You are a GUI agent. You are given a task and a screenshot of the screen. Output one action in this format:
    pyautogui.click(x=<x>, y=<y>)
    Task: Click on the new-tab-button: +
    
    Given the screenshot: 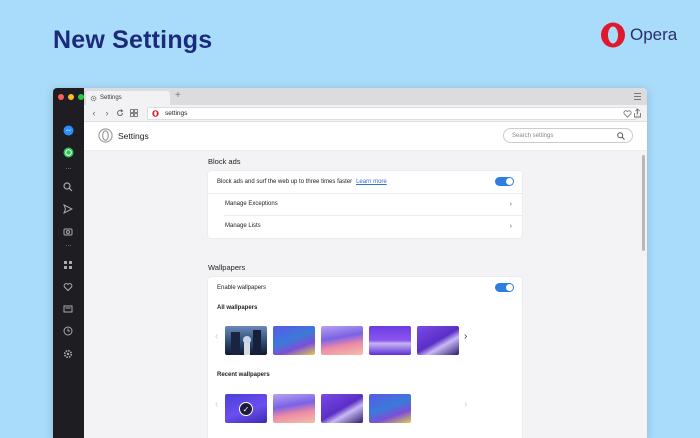 What is the action you would take?
    pyautogui.click(x=178, y=95)
    